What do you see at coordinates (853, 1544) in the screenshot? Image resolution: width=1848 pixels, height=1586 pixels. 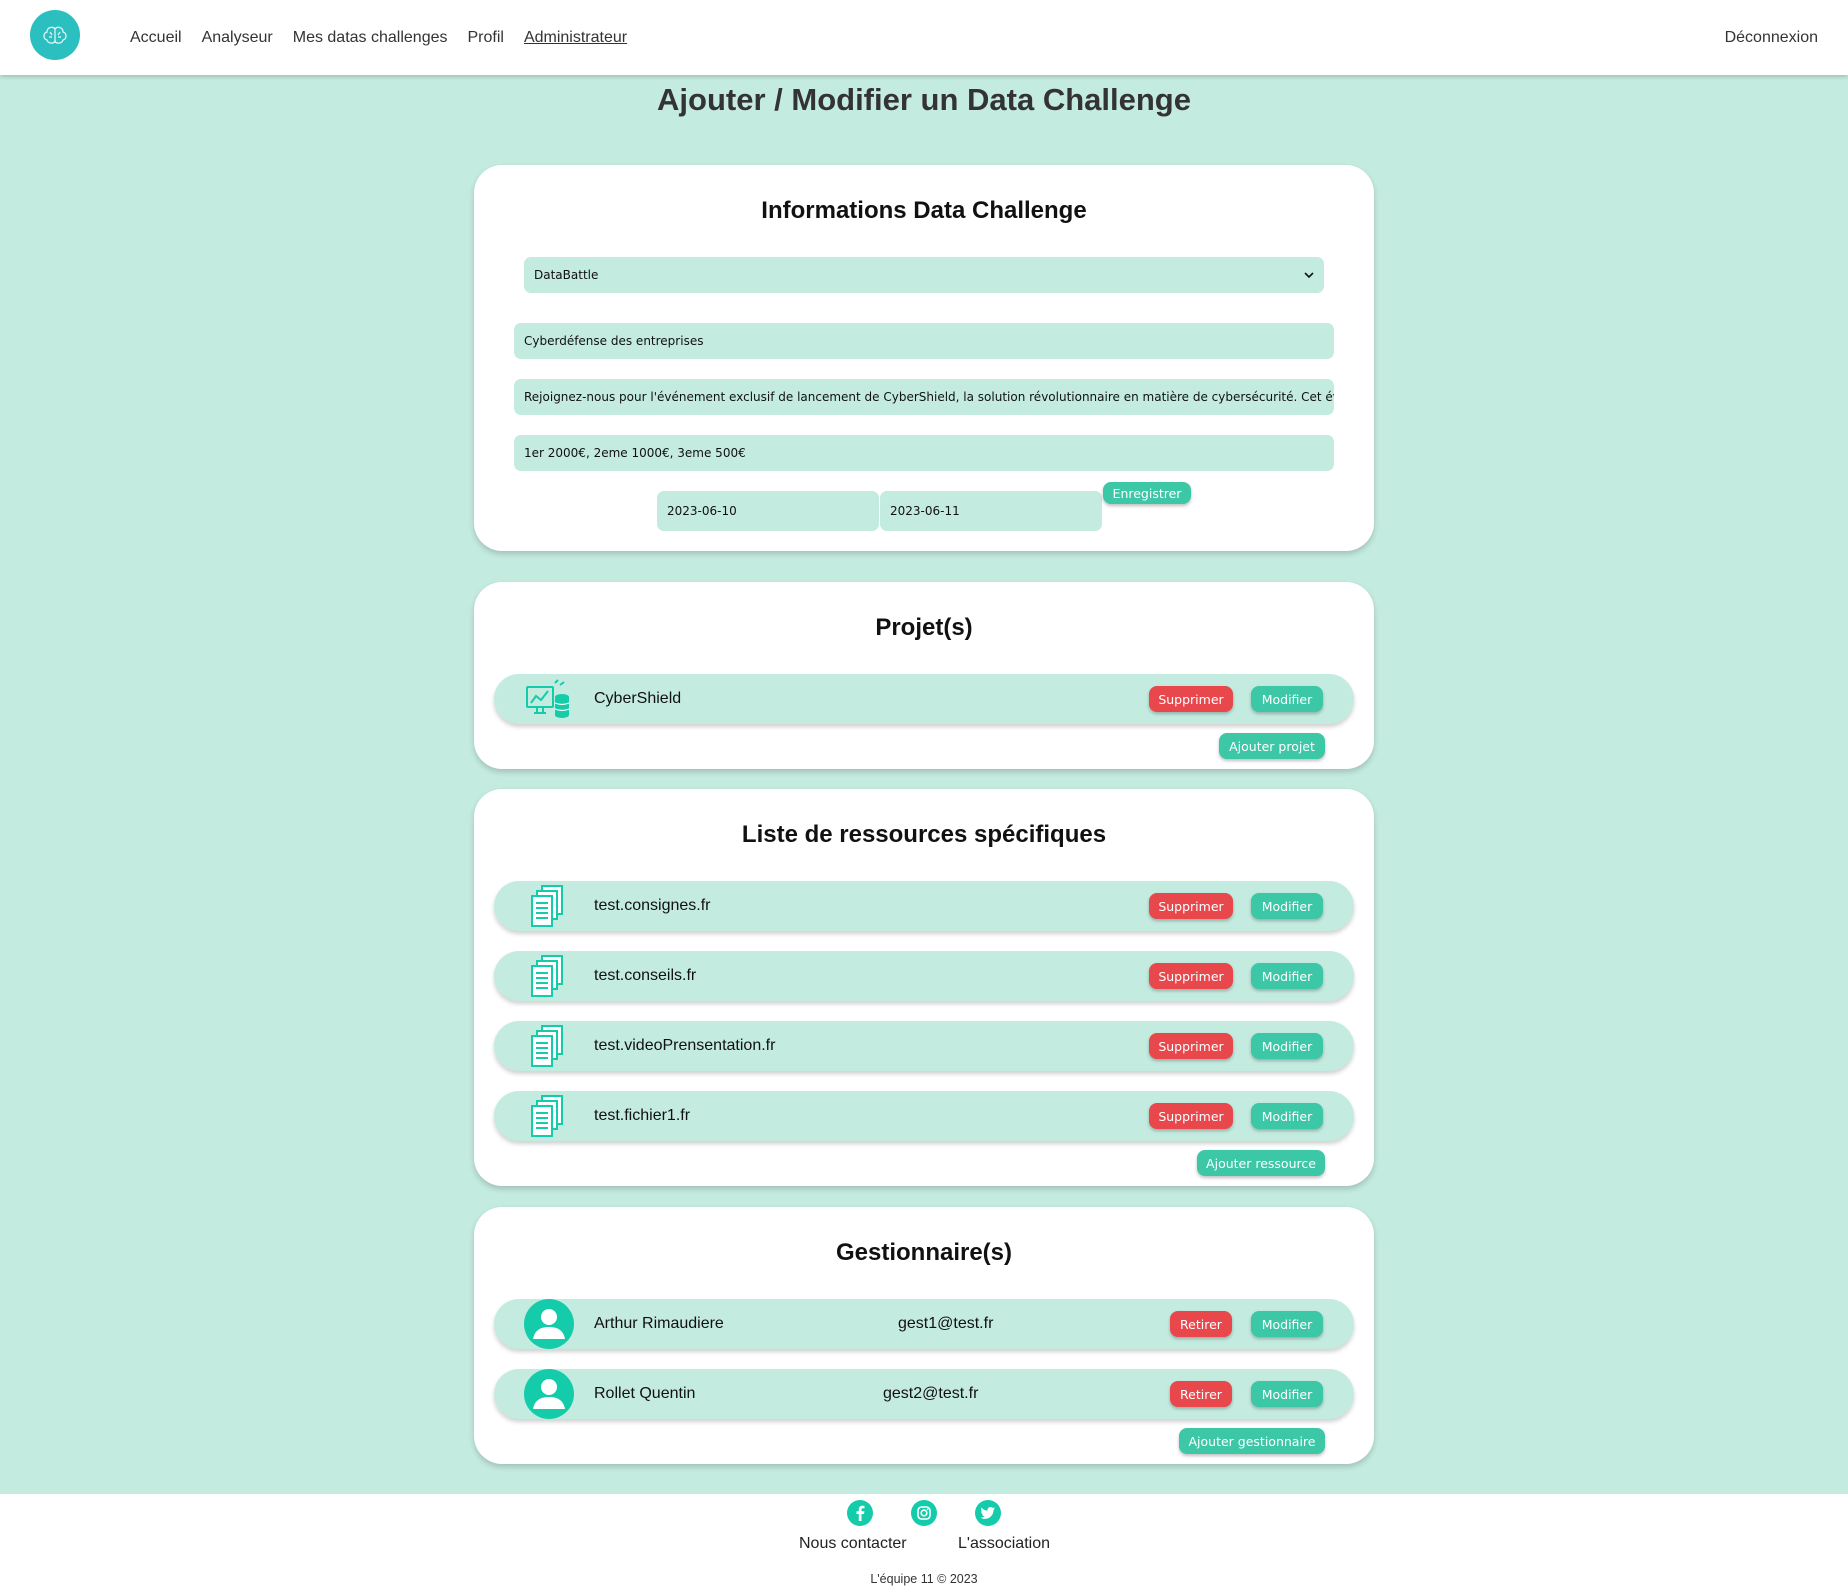 I see `contact-link: Nous contacter` at bounding box center [853, 1544].